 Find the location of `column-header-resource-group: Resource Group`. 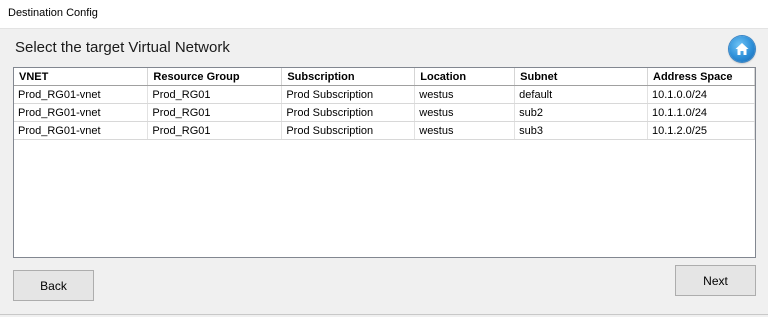

column-header-resource-group: Resource Group is located at coordinates (215, 77).